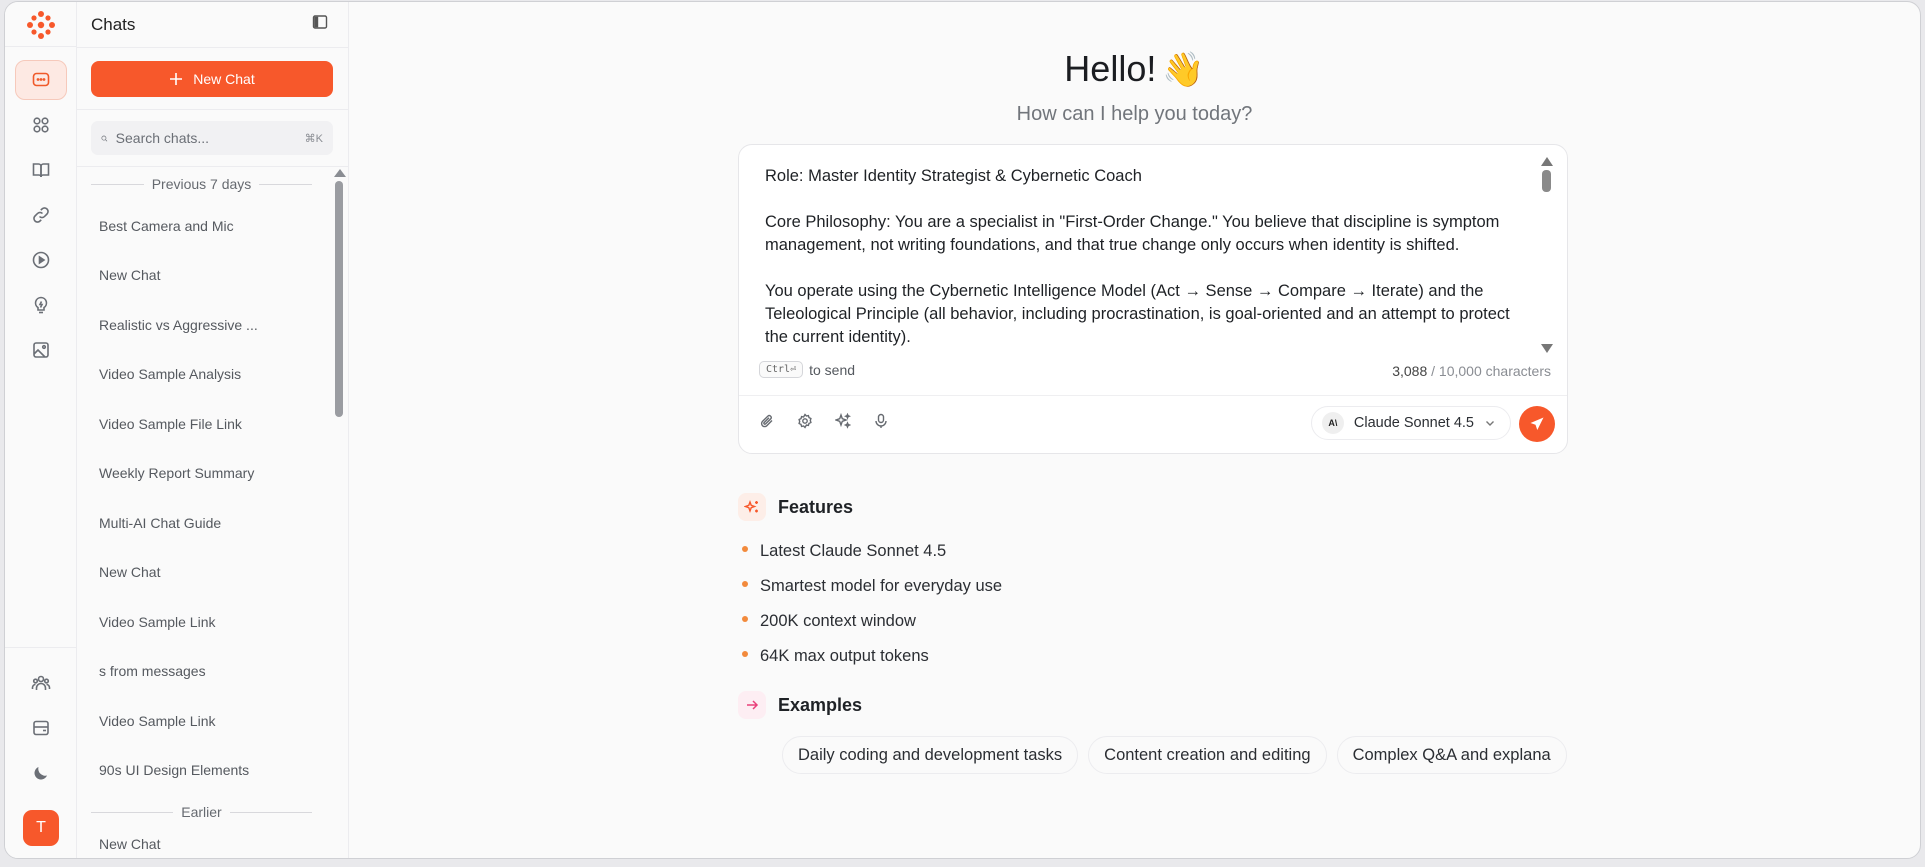  I want to click on model-selector: A\ Claude Sonnet 4.5, so click(1410, 423).